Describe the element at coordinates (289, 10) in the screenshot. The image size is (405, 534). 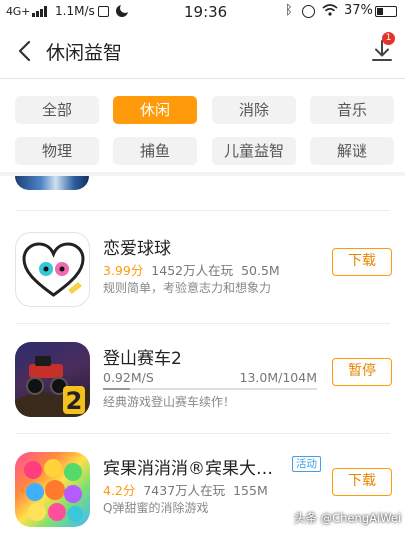
I see `bluetooth-icon: ᛒ` at that location.